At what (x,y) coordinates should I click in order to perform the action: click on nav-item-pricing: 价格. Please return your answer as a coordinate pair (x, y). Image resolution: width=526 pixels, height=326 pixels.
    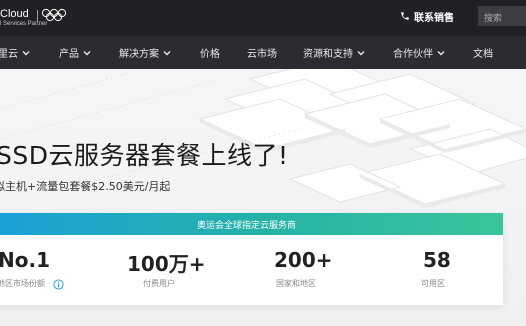
    Looking at the image, I should click on (210, 52).